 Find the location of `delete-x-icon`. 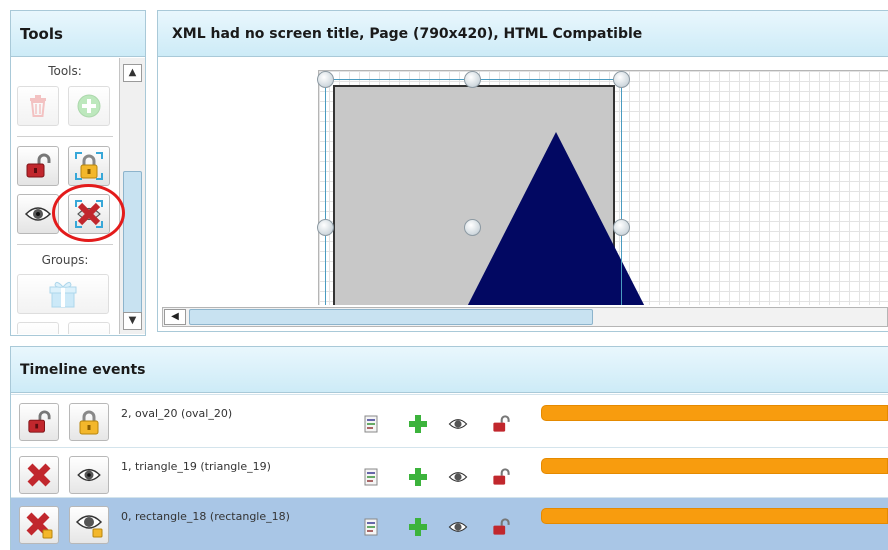

delete-x-icon is located at coordinates (39, 475).